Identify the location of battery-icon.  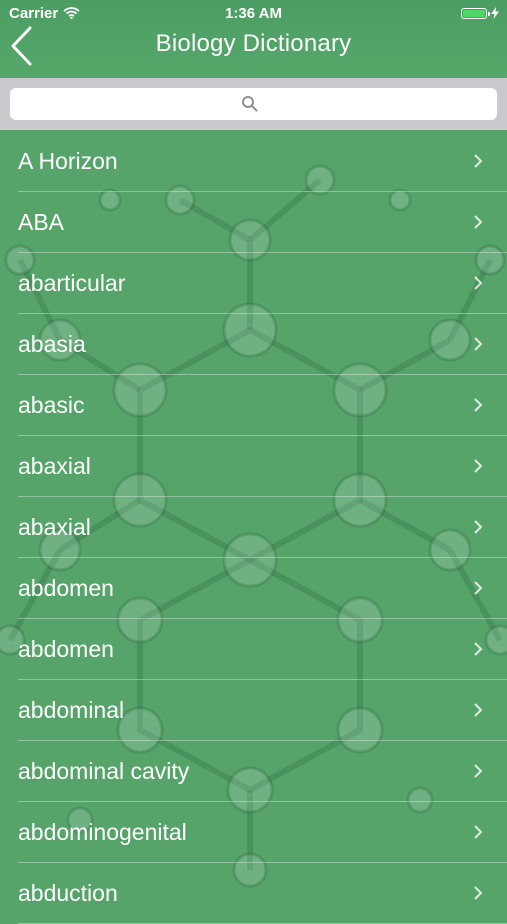
(475, 13).